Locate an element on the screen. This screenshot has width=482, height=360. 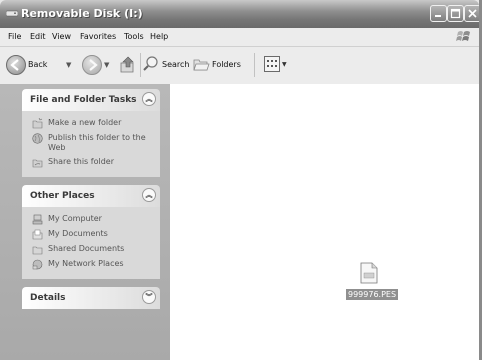
views-button: ▼ is located at coordinates (277, 65).